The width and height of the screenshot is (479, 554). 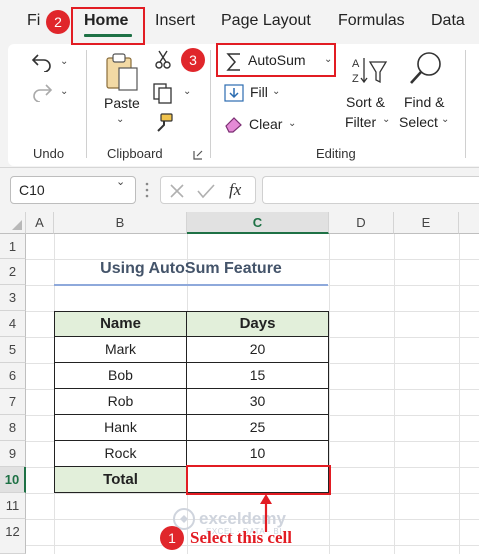 I want to click on table-header-days: Days, so click(x=258, y=324).